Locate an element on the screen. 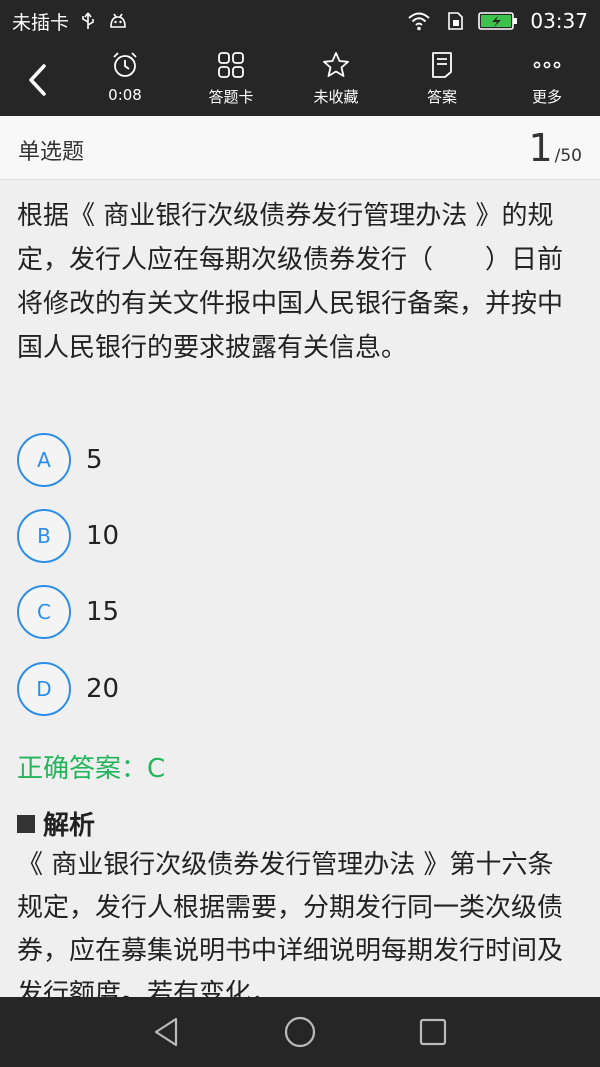 The height and width of the screenshot is (1067, 600). current-question-number: 1 is located at coordinates (540, 148).